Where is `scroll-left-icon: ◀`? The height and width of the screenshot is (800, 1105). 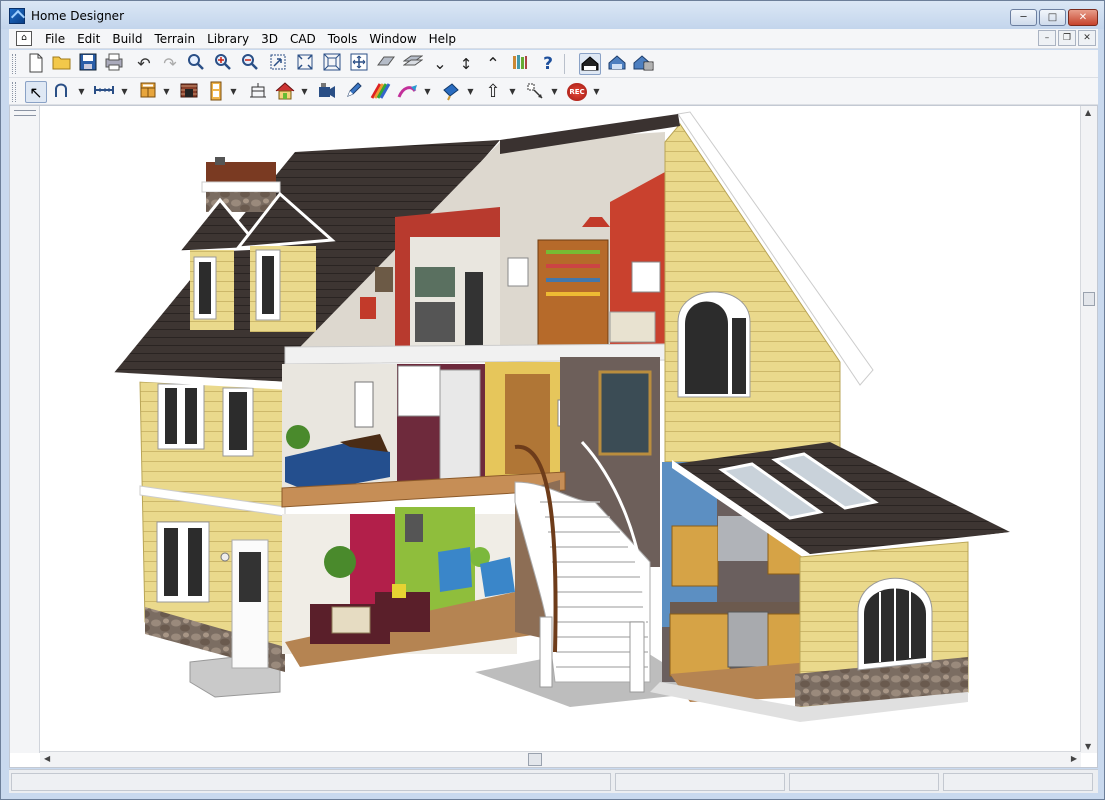
scroll-left-icon: ◀ is located at coordinates (47, 758).